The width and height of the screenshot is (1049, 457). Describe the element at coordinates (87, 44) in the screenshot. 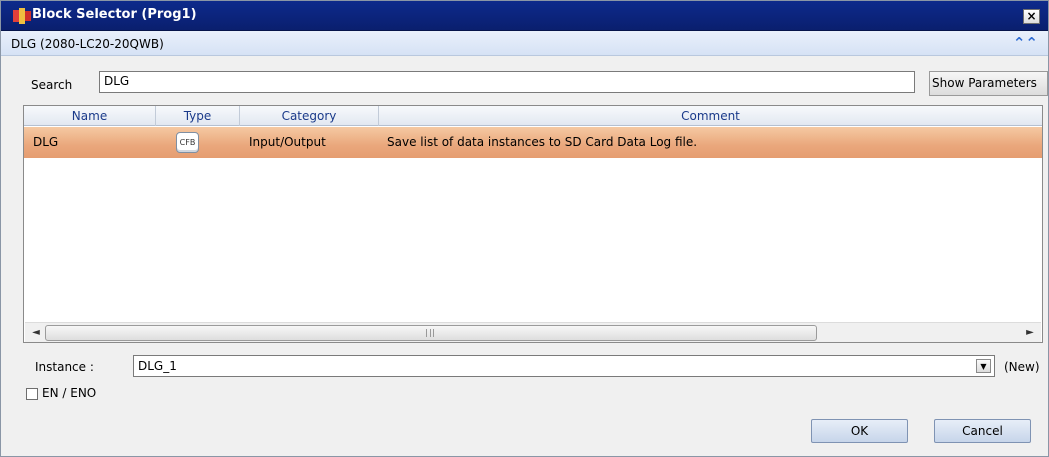

I see `section-header-label: DLG (2080-LC20-20QWB)` at that location.